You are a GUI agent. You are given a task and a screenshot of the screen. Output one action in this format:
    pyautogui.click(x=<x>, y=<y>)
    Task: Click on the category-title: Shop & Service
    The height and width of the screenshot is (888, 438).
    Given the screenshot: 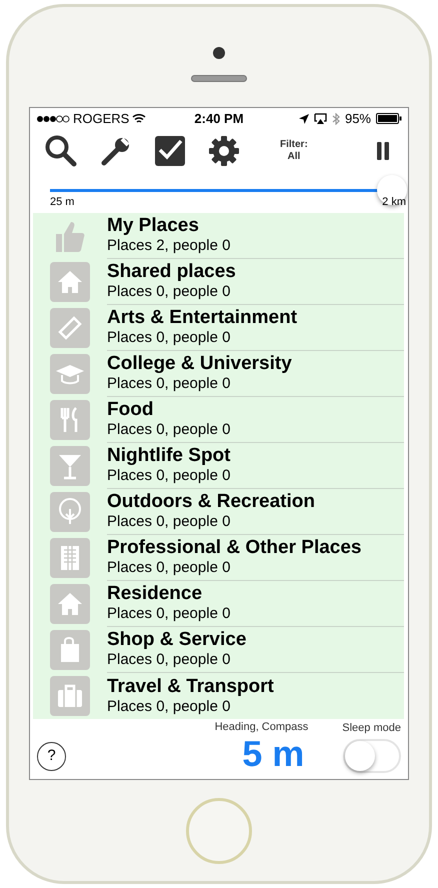 What is the action you would take?
    pyautogui.click(x=177, y=640)
    